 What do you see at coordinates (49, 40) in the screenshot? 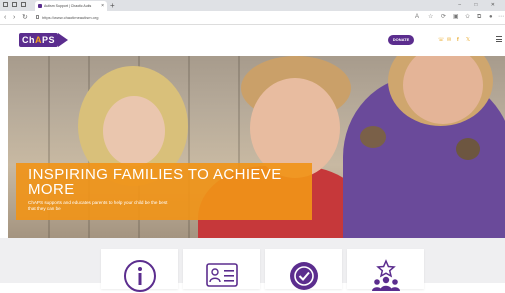
I see `logo-text-ps: PS` at bounding box center [49, 40].